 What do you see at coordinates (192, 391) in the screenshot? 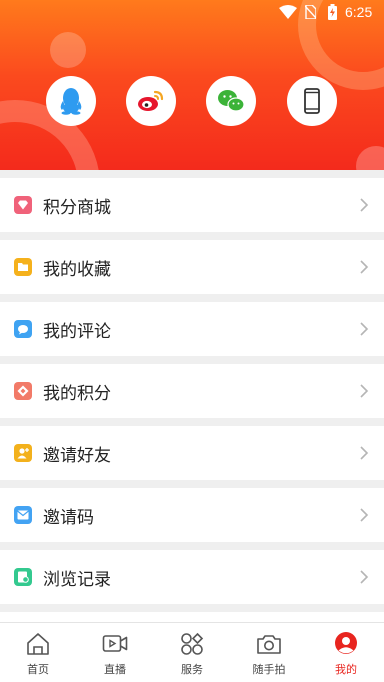
I see `menu-item-my-points: 我的积分` at bounding box center [192, 391].